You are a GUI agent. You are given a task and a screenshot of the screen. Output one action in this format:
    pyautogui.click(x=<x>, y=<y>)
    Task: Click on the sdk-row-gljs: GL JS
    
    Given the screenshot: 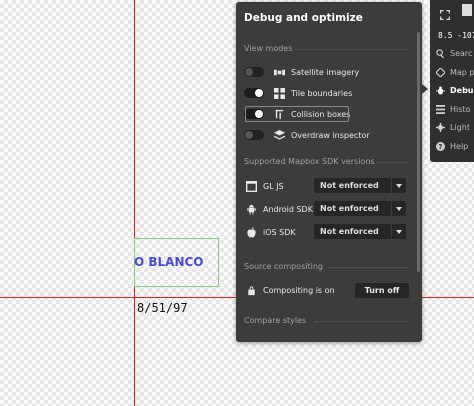 What is the action you would take?
    pyautogui.click(x=264, y=186)
    